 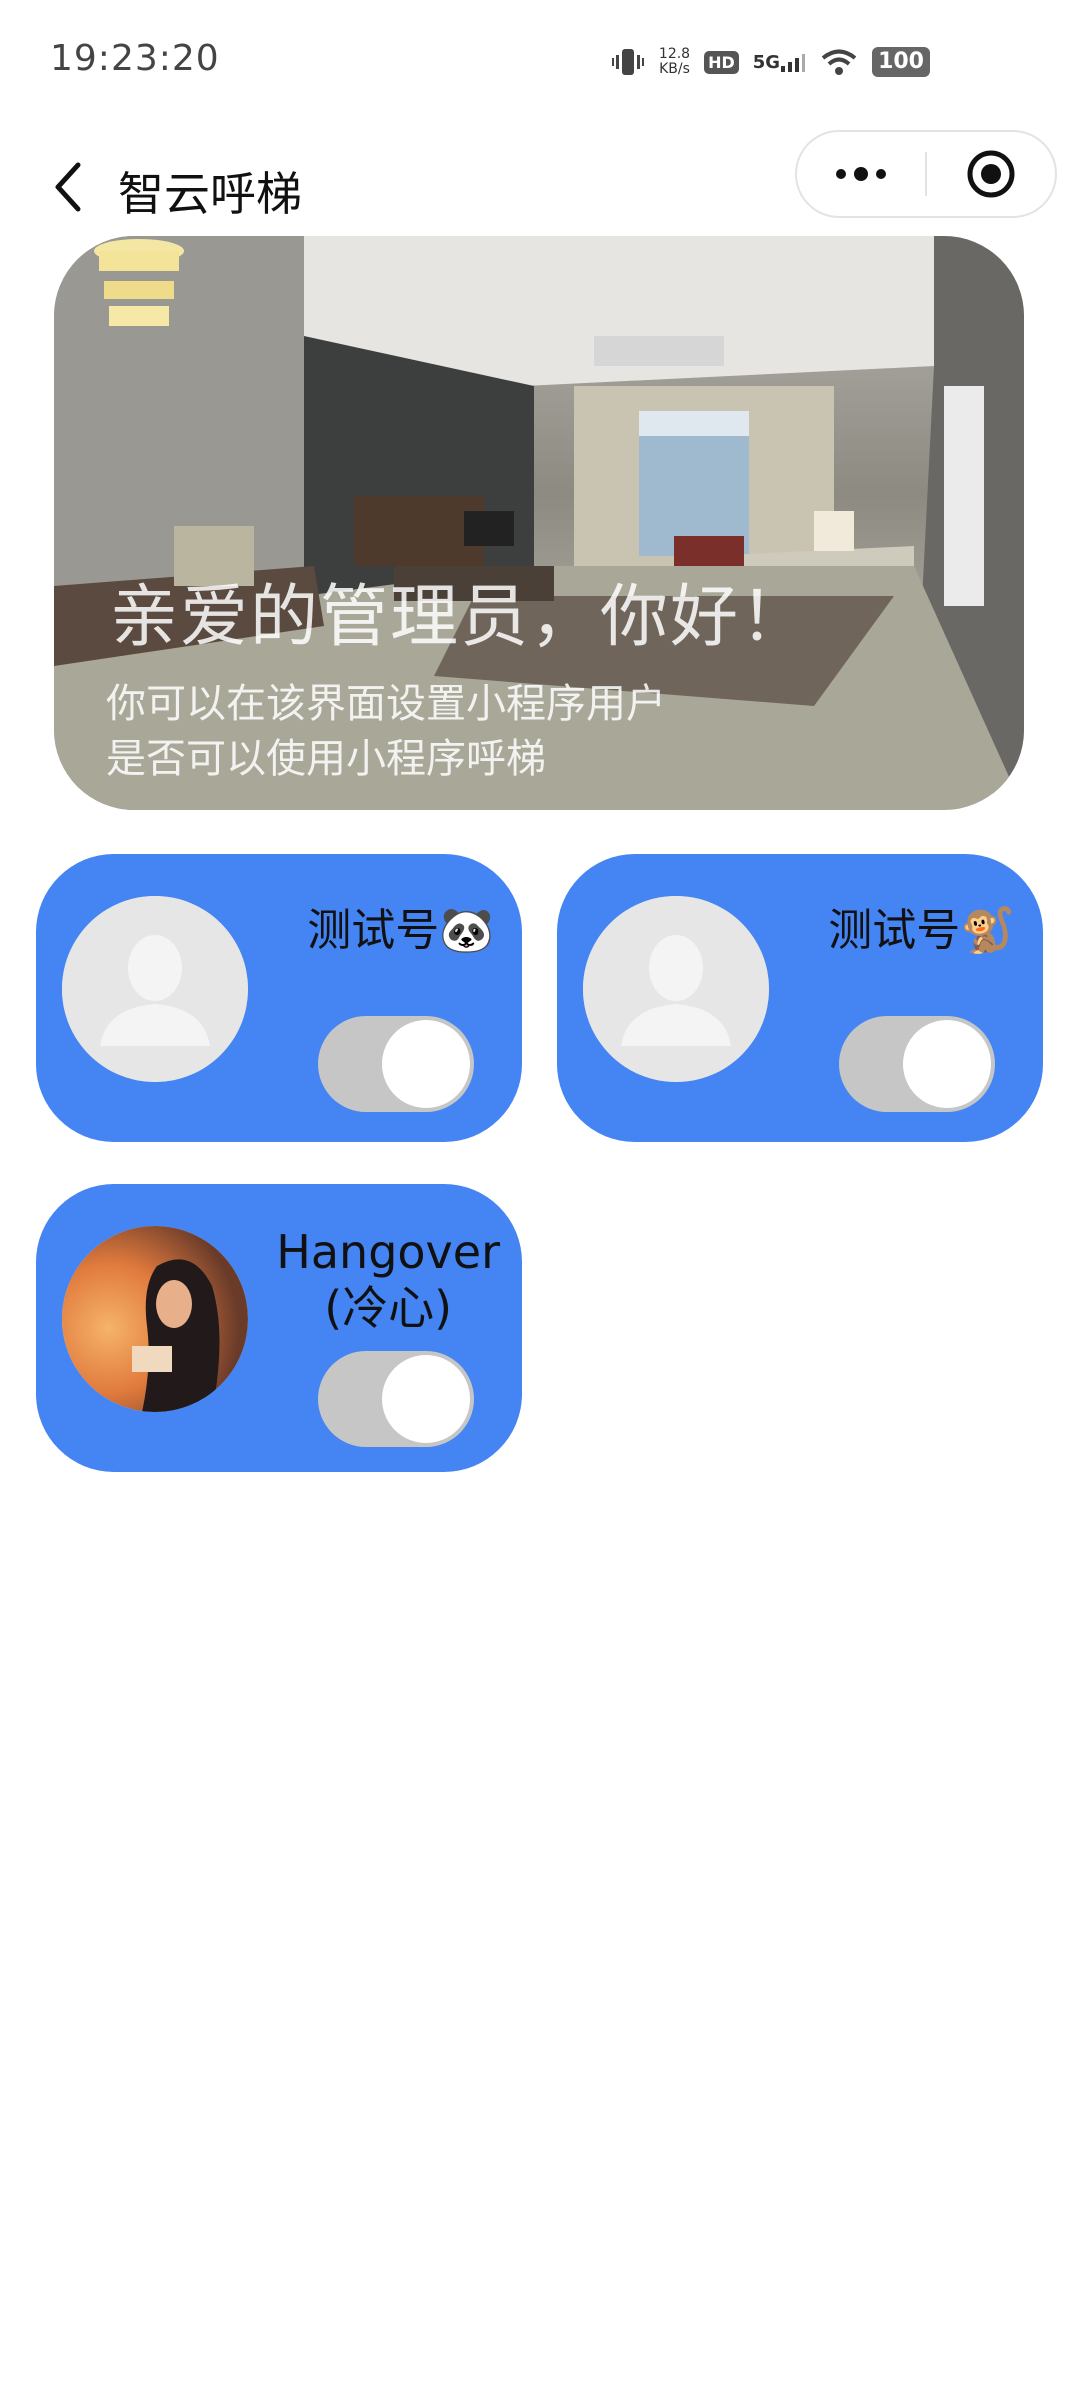 I want to click on banner-subtitle-line2: 是否可以使用小程序呼梯, so click(x=326, y=759).